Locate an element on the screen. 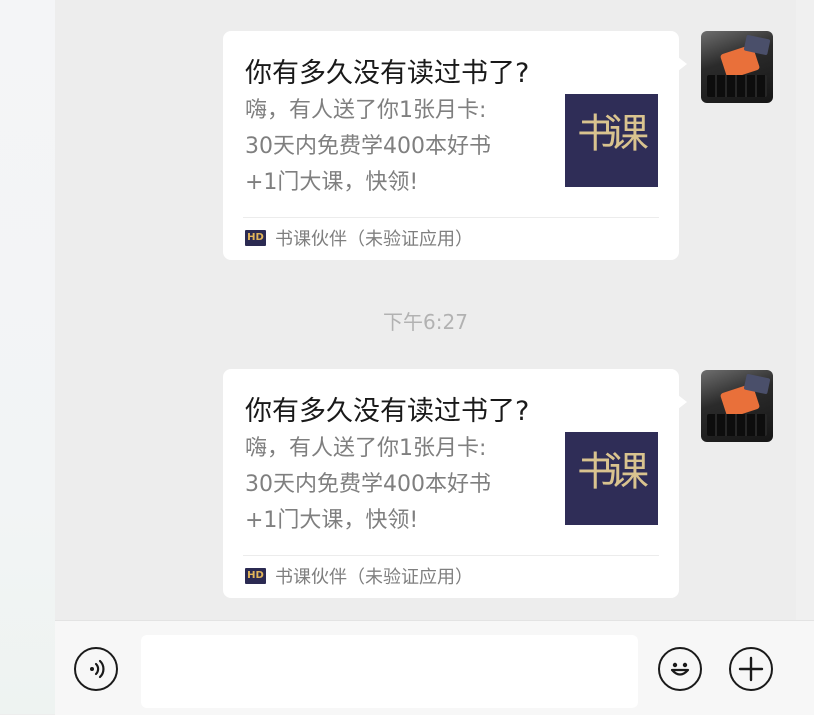 This screenshot has width=814, height=715. right-panel-edge is located at coordinates (805, 310).